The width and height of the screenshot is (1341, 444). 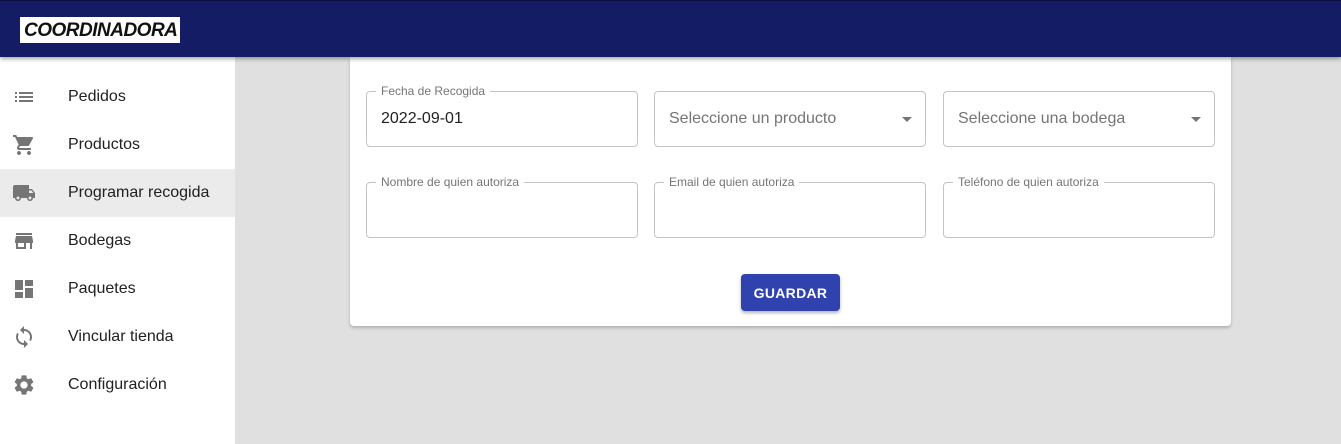 I want to click on sidebar-item-label: Productos, so click(x=104, y=144).